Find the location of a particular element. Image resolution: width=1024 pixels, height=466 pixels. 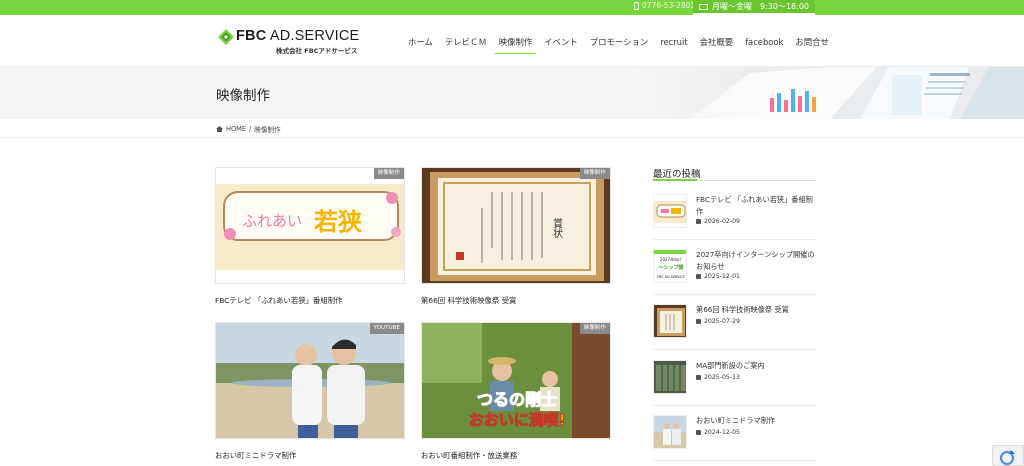

recent-posts-heading: 最近の投稿 is located at coordinates (677, 174).